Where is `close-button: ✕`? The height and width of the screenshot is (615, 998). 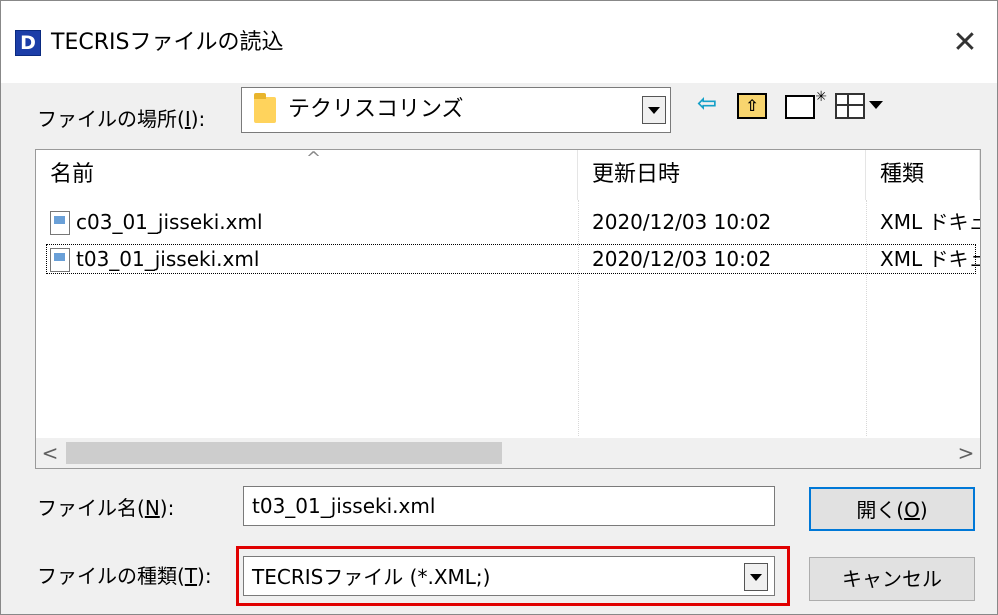
close-button: ✕ is located at coordinates (965, 43).